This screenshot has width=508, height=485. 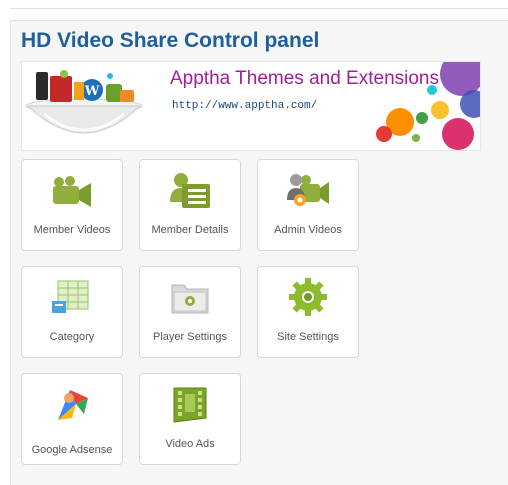 I want to click on category-button: Category, so click(x=72, y=312).